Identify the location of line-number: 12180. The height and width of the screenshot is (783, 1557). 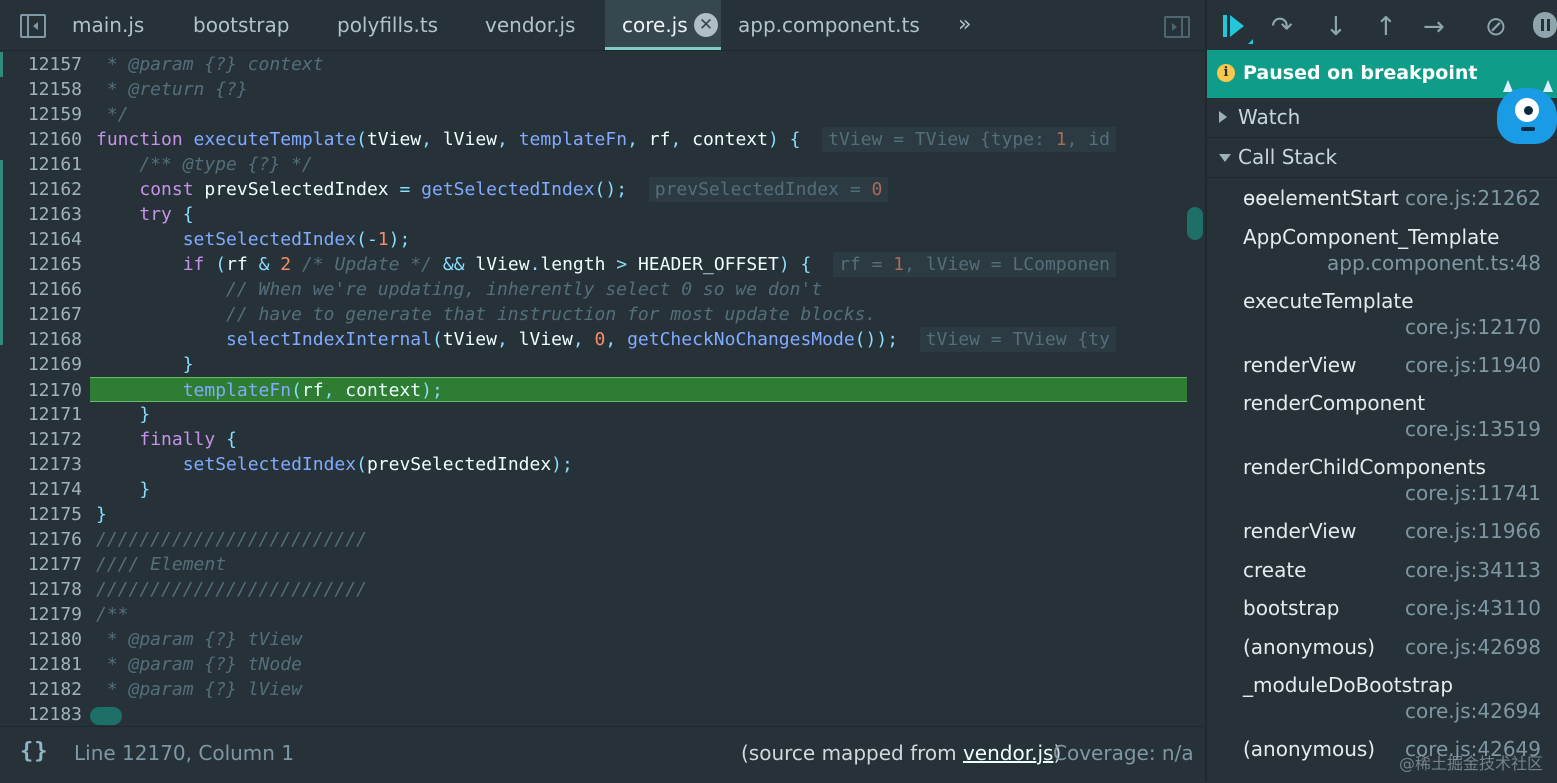
(52, 639).